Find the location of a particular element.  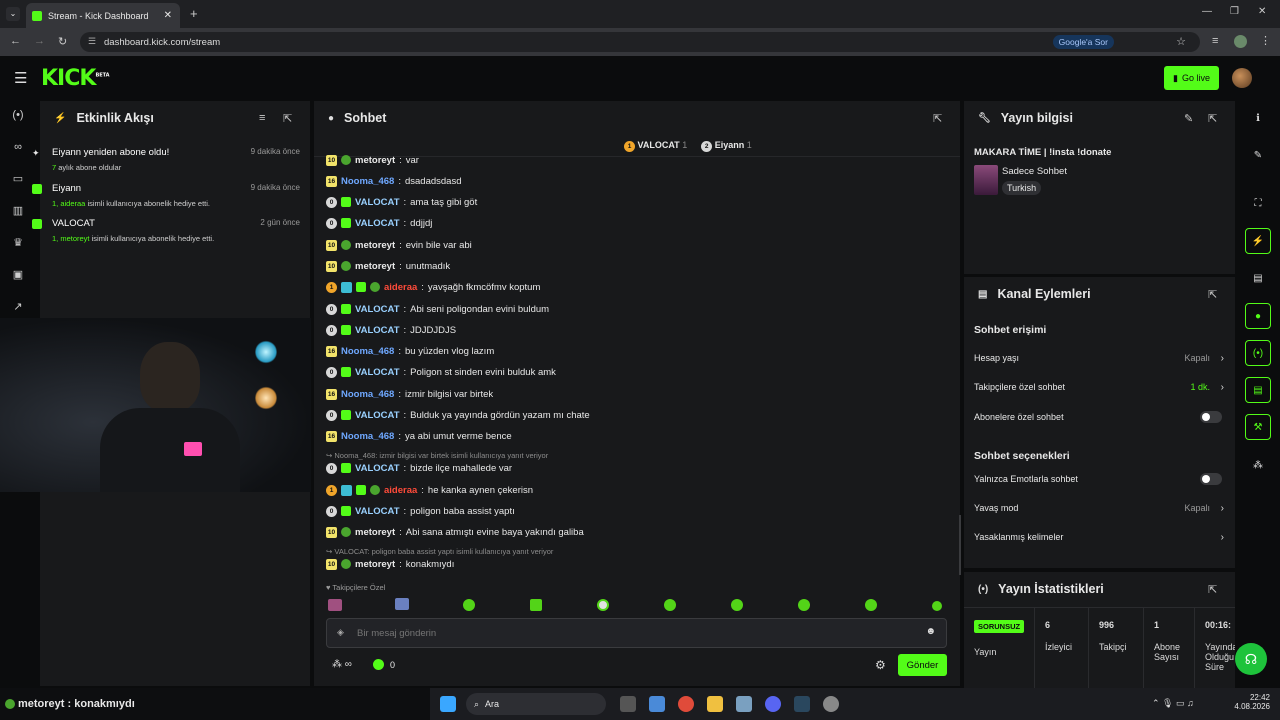

store-icon is located at coordinates (657, 704).